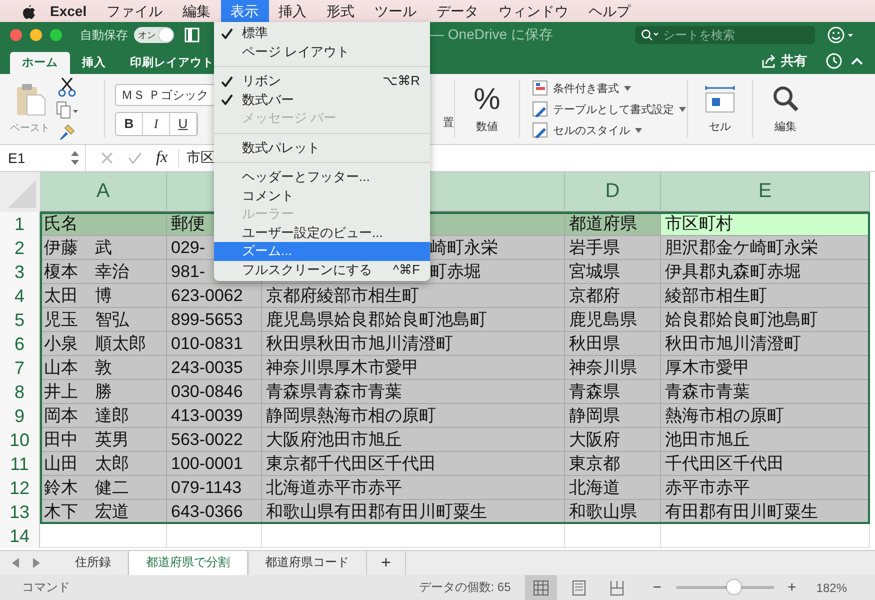  Describe the element at coordinates (720, 127) in the screenshot. I see `group-label: セル` at that location.